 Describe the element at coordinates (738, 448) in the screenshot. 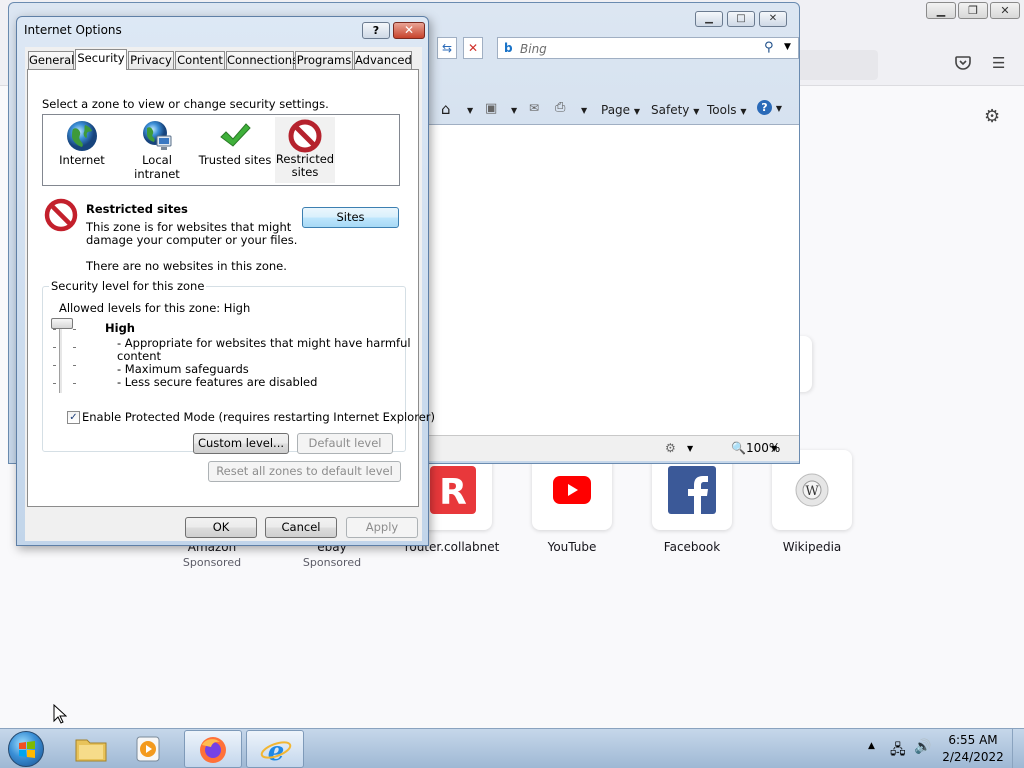

I see `zoom-icon: 🔍` at that location.